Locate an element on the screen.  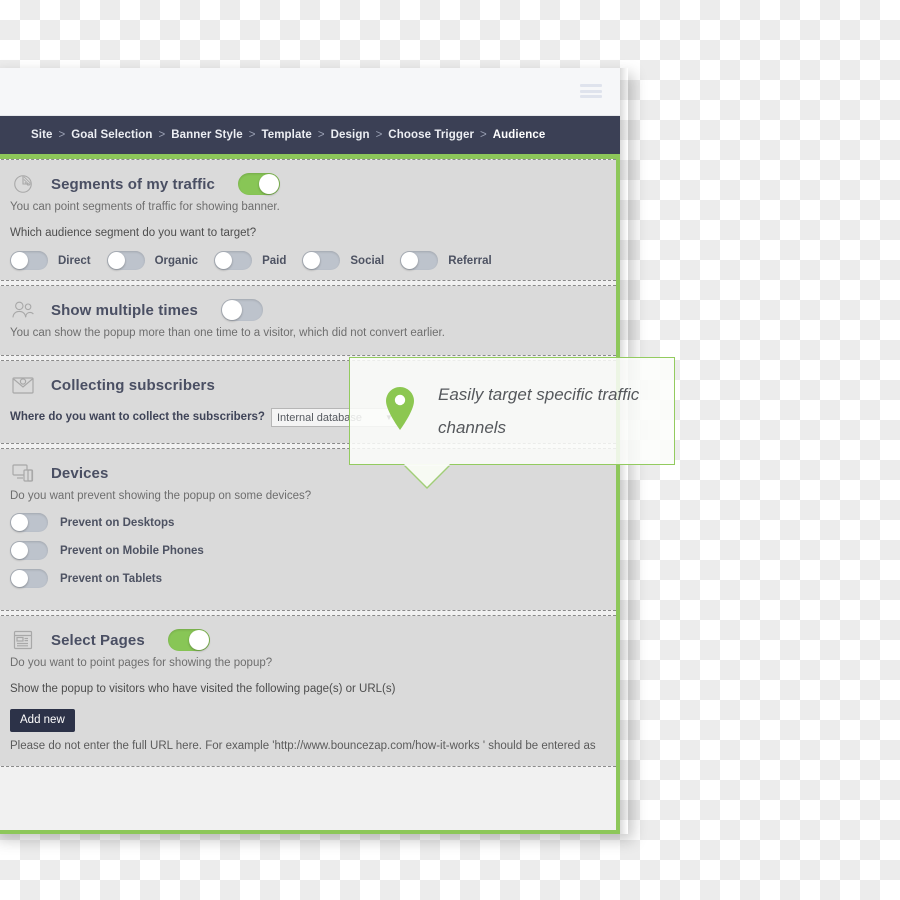
segment-toggle-referral is located at coordinates (419, 260).